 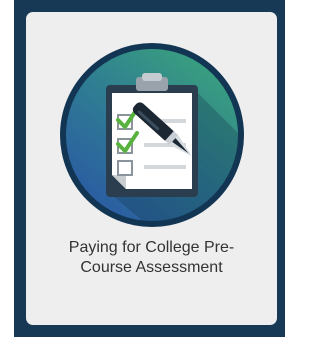 I want to click on card-title-line-1: Paying for College Pre-, so click(x=151, y=247).